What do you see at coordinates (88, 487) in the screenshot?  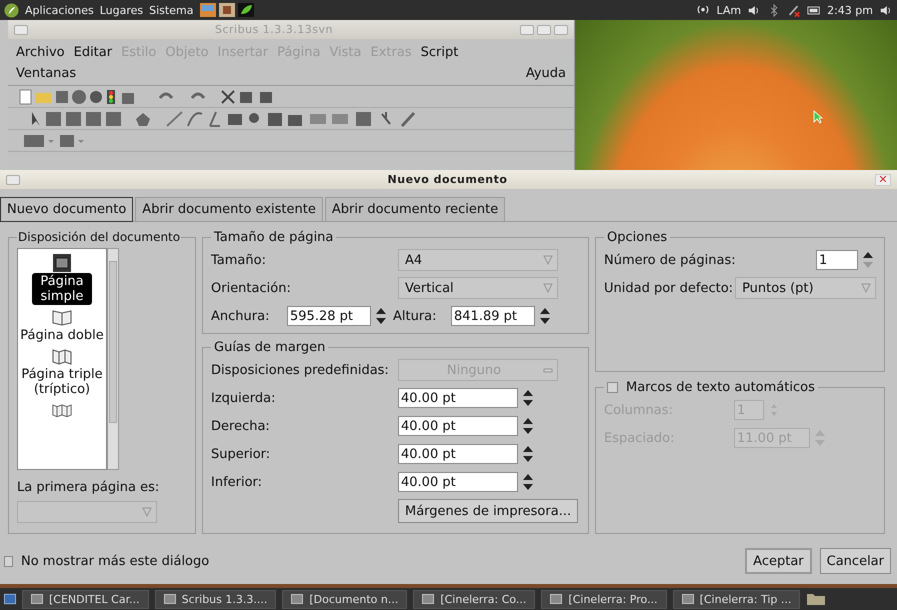 I see `field-label: La primera página es:` at bounding box center [88, 487].